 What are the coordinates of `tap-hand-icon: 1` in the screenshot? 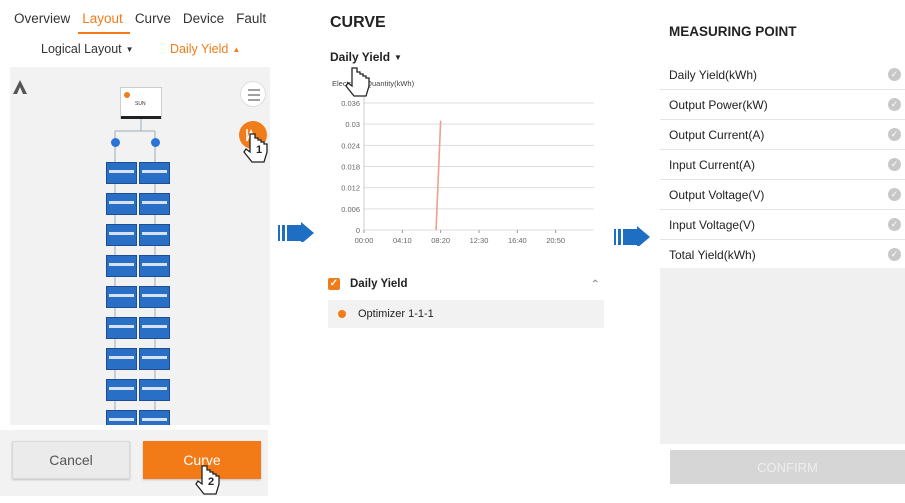 It's located at (256, 148).